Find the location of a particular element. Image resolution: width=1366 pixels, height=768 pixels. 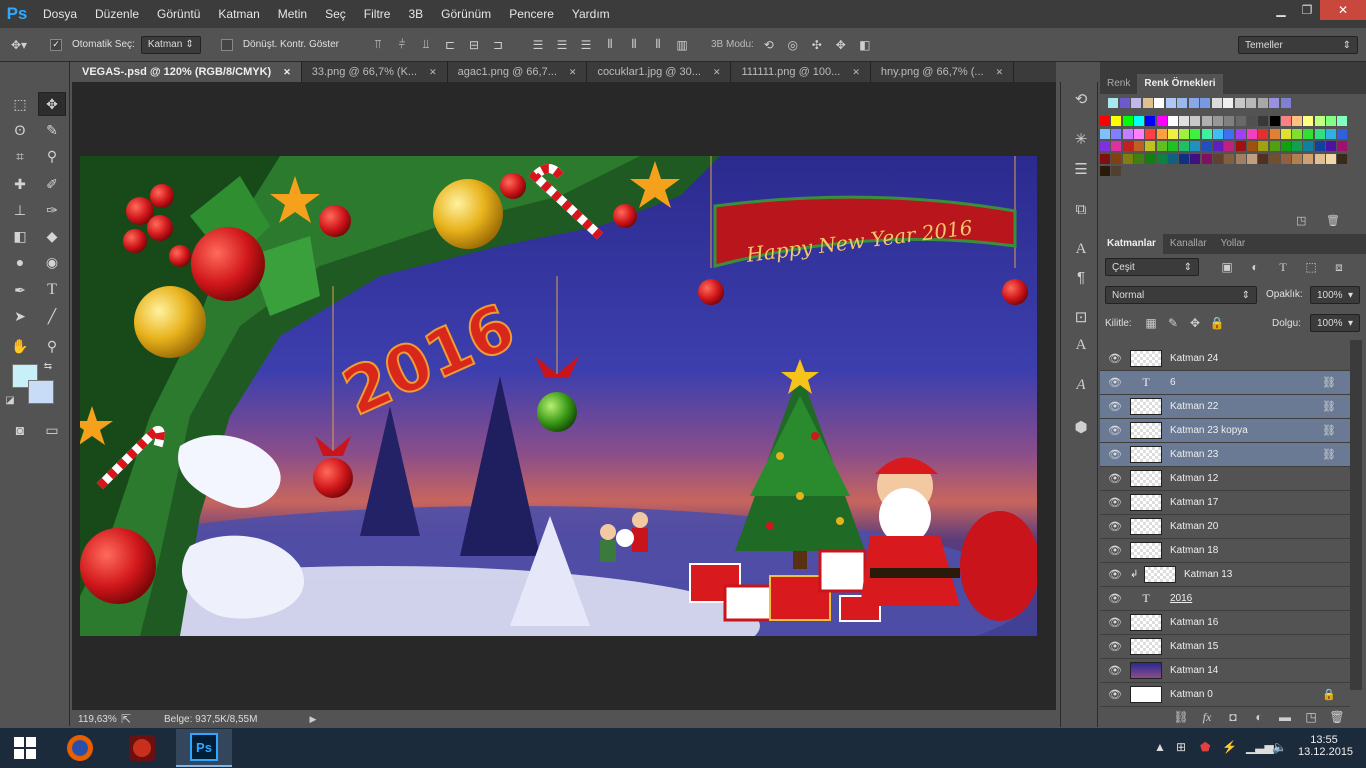

dodge-tool-icon: ◉ is located at coordinates (52, 262).